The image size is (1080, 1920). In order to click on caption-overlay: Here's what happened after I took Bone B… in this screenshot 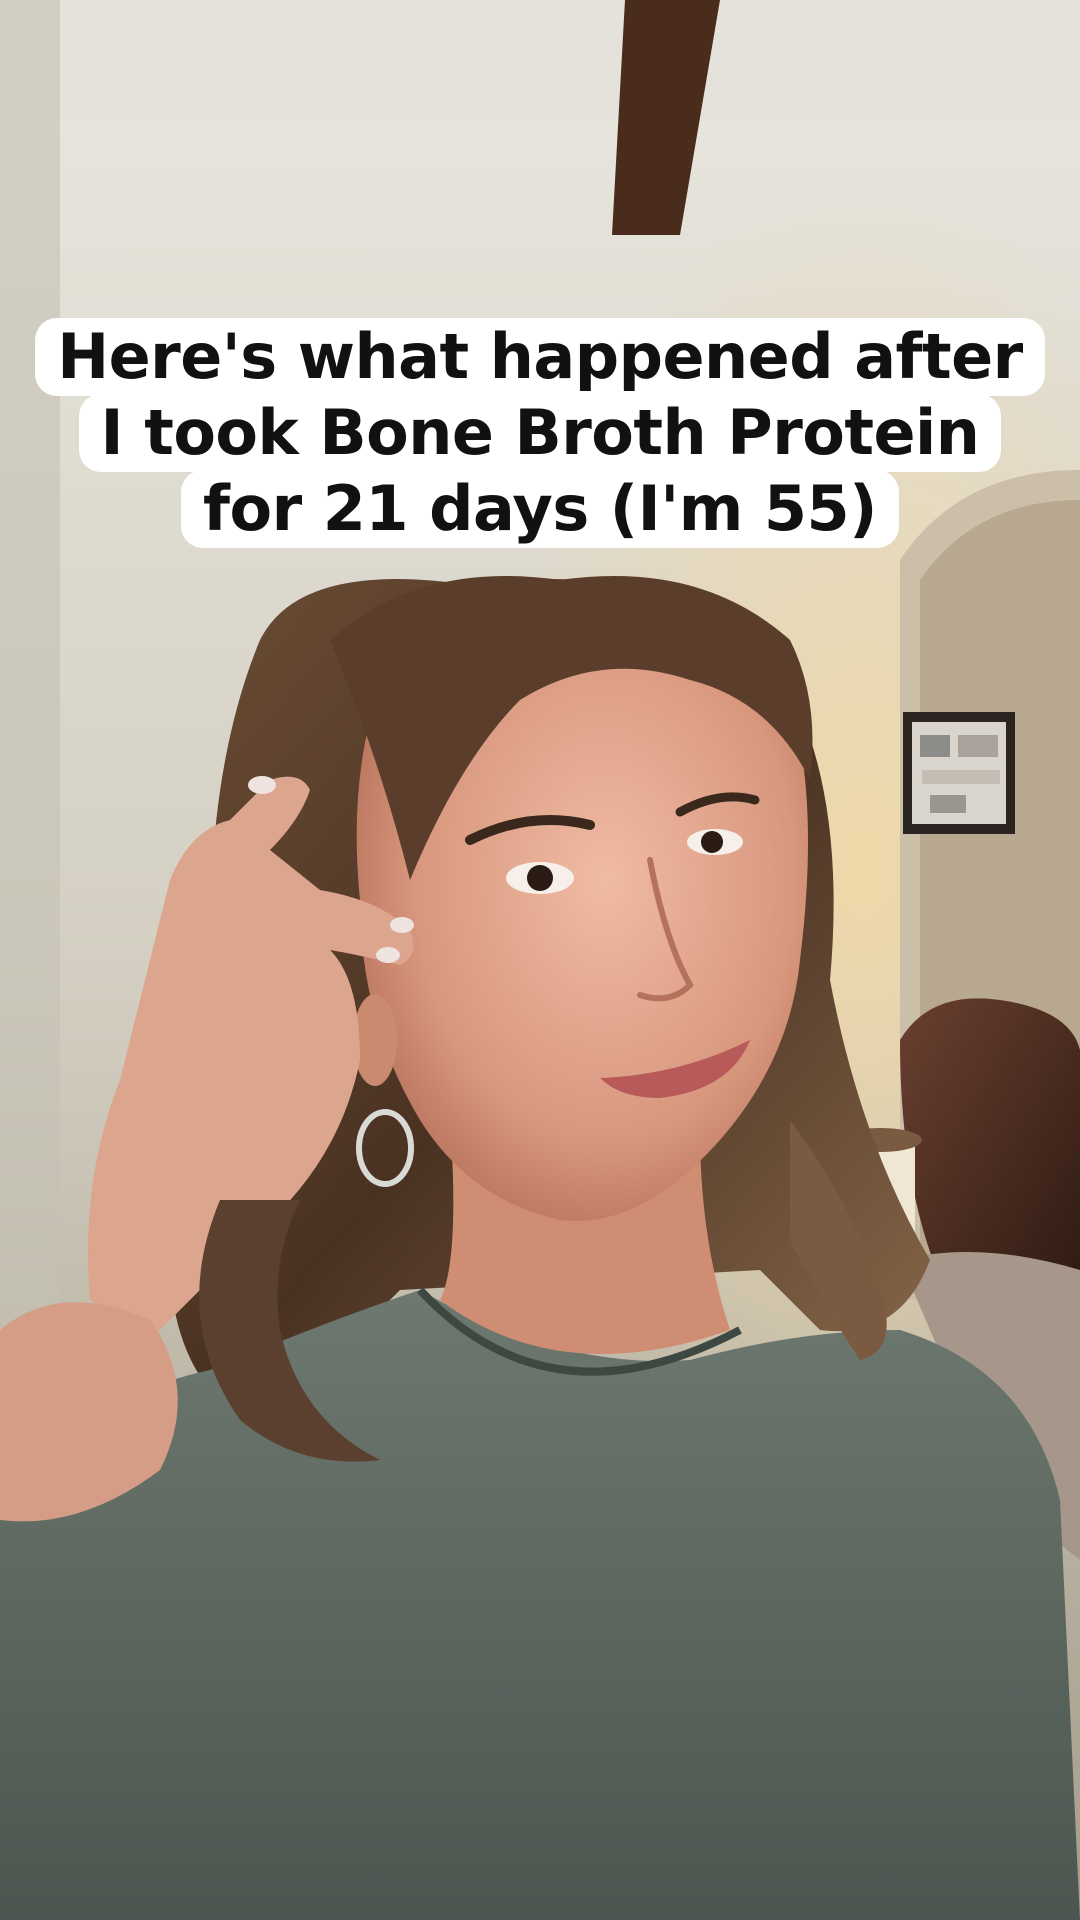, I will do `click(540, 433)`.